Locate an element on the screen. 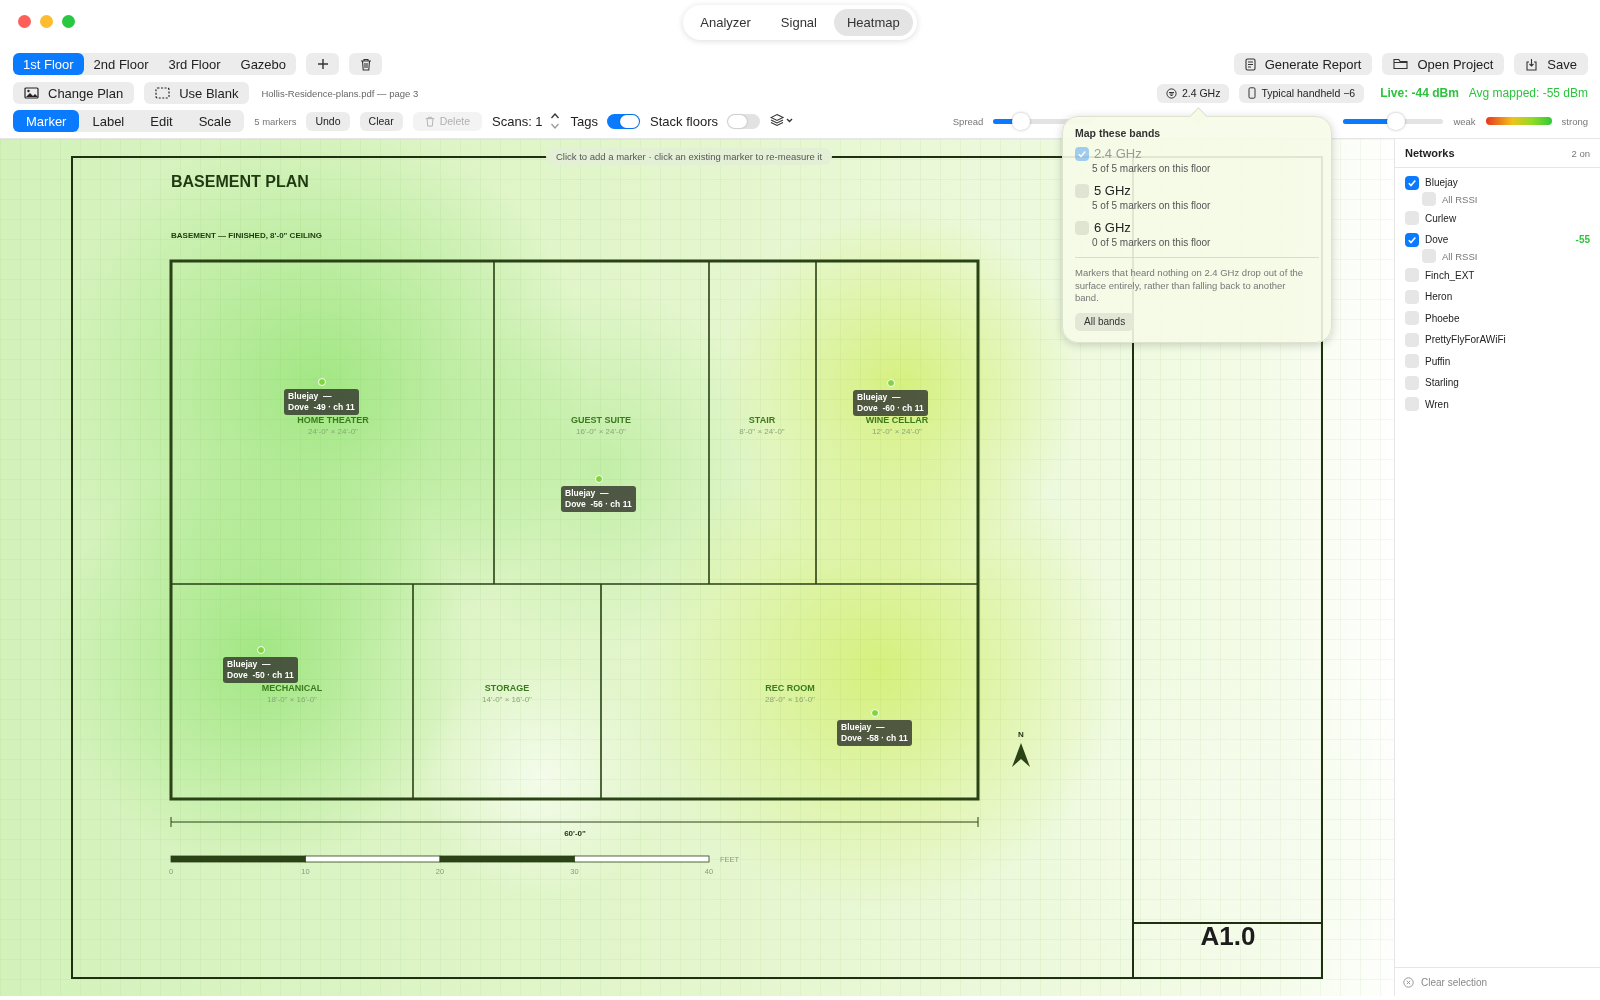 This screenshot has height=1000, width=1600. clear-selection-button: Clear selection is located at coordinates (1445, 982).